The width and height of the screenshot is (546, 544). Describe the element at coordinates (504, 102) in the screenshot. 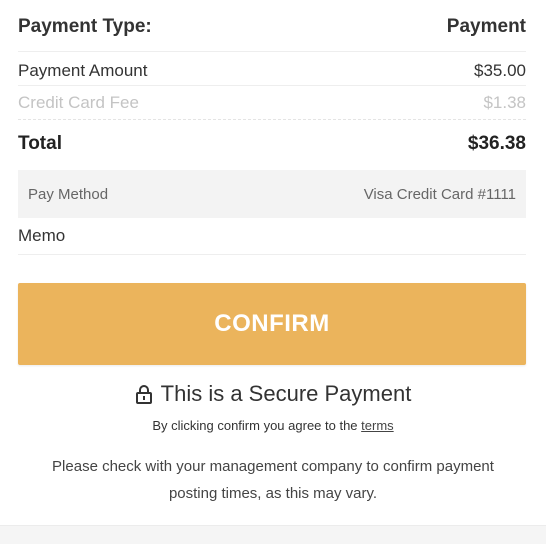

I see `credit-card-fee-value: $1.38` at that location.